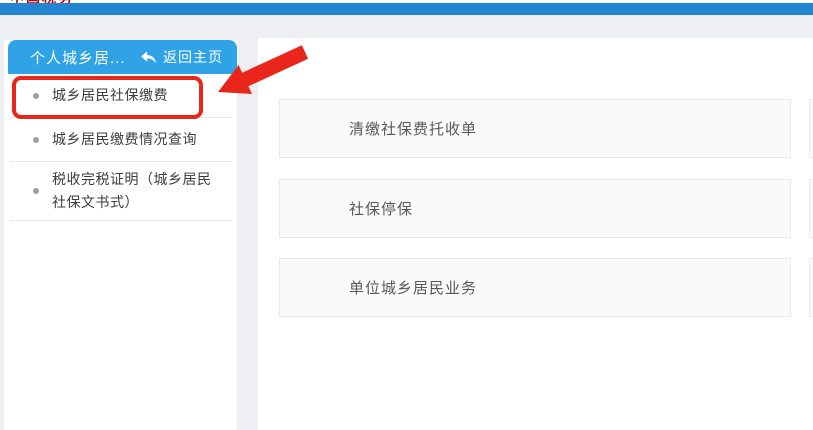 The width and height of the screenshot is (813, 430). I want to click on card-label: 清缴社保费托收单, so click(413, 129).